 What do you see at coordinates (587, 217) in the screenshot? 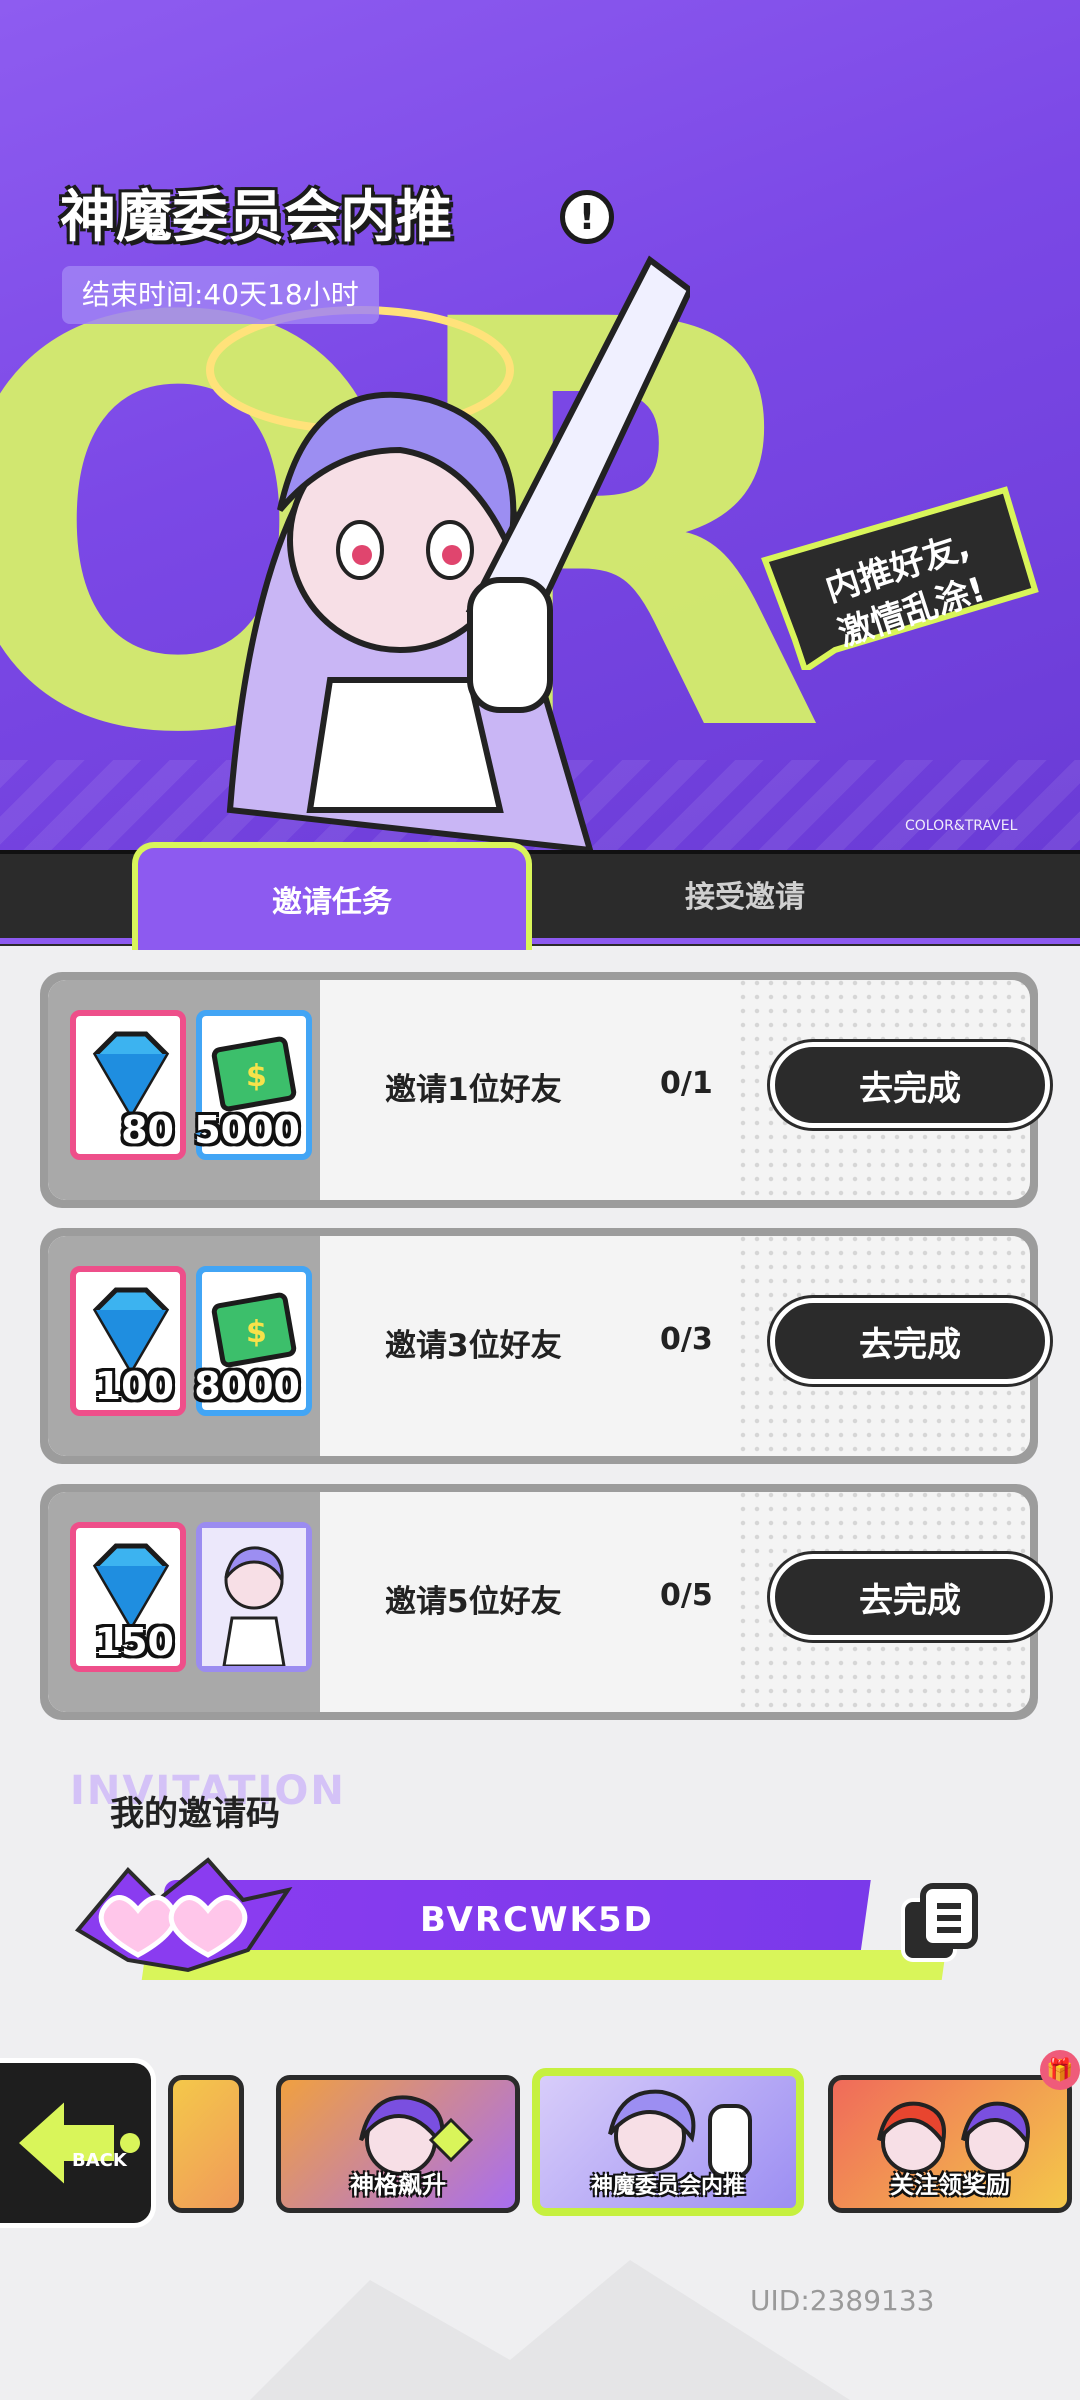
I see `info-icon: !` at bounding box center [587, 217].